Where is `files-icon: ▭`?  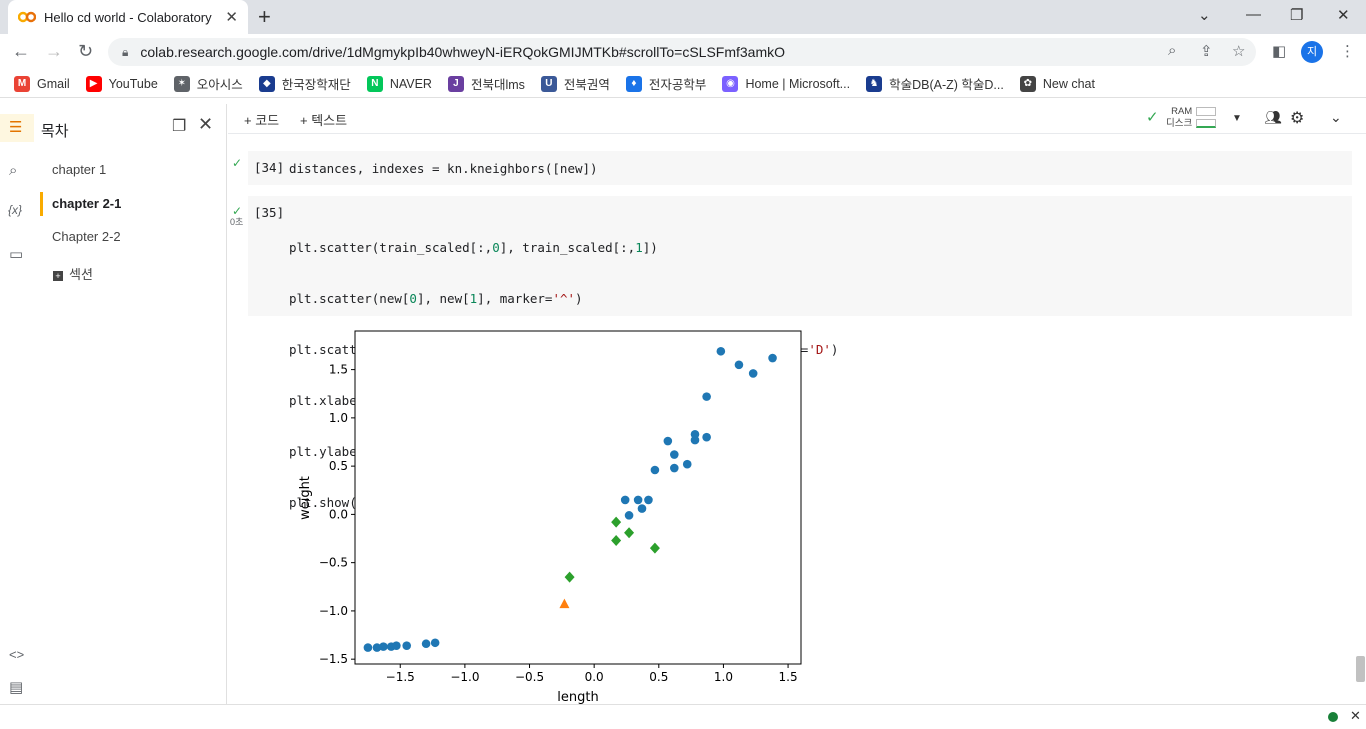
files-icon: ▭ is located at coordinates (16, 254).